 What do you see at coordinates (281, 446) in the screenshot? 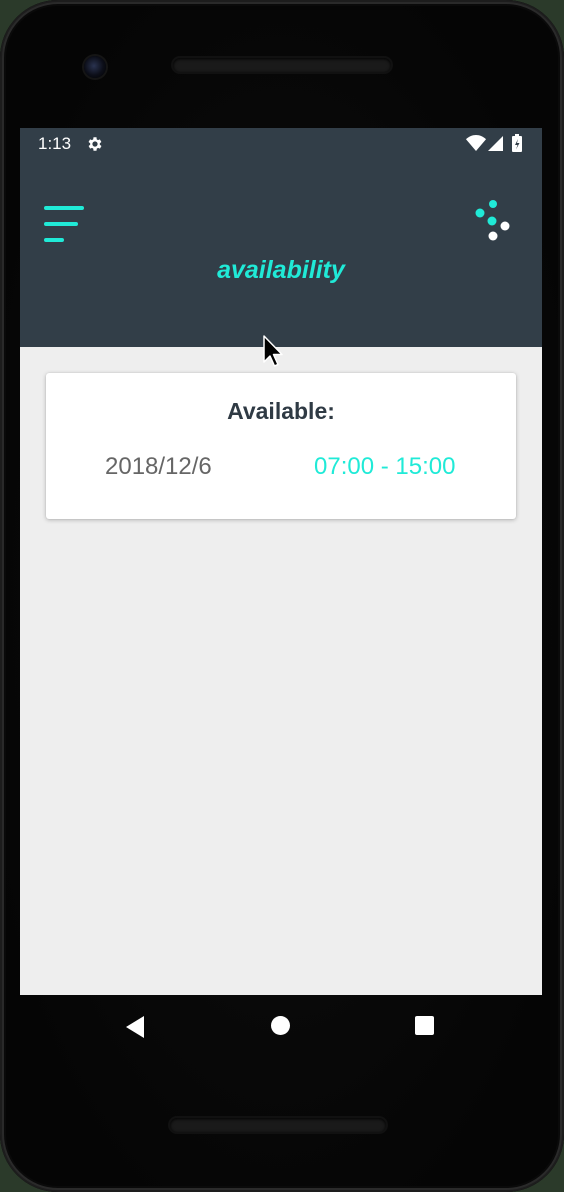
I see `availability-card: Available: 2018/12/6 07:00 - 15:00` at bounding box center [281, 446].